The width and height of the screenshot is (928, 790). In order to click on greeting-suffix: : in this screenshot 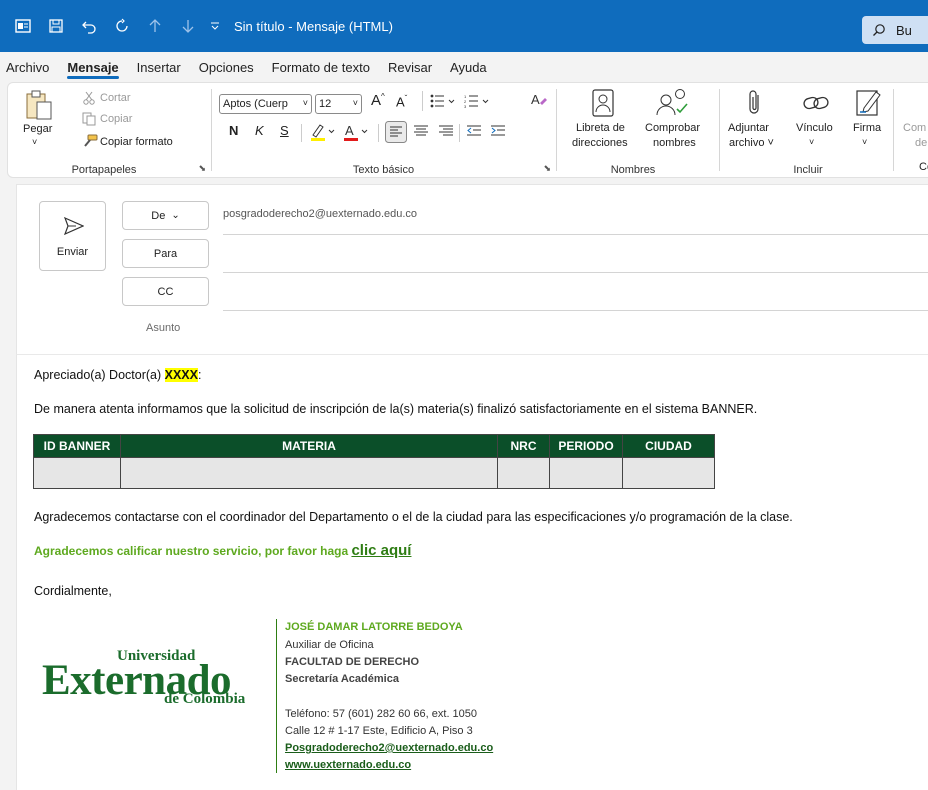, I will do `click(199, 375)`.